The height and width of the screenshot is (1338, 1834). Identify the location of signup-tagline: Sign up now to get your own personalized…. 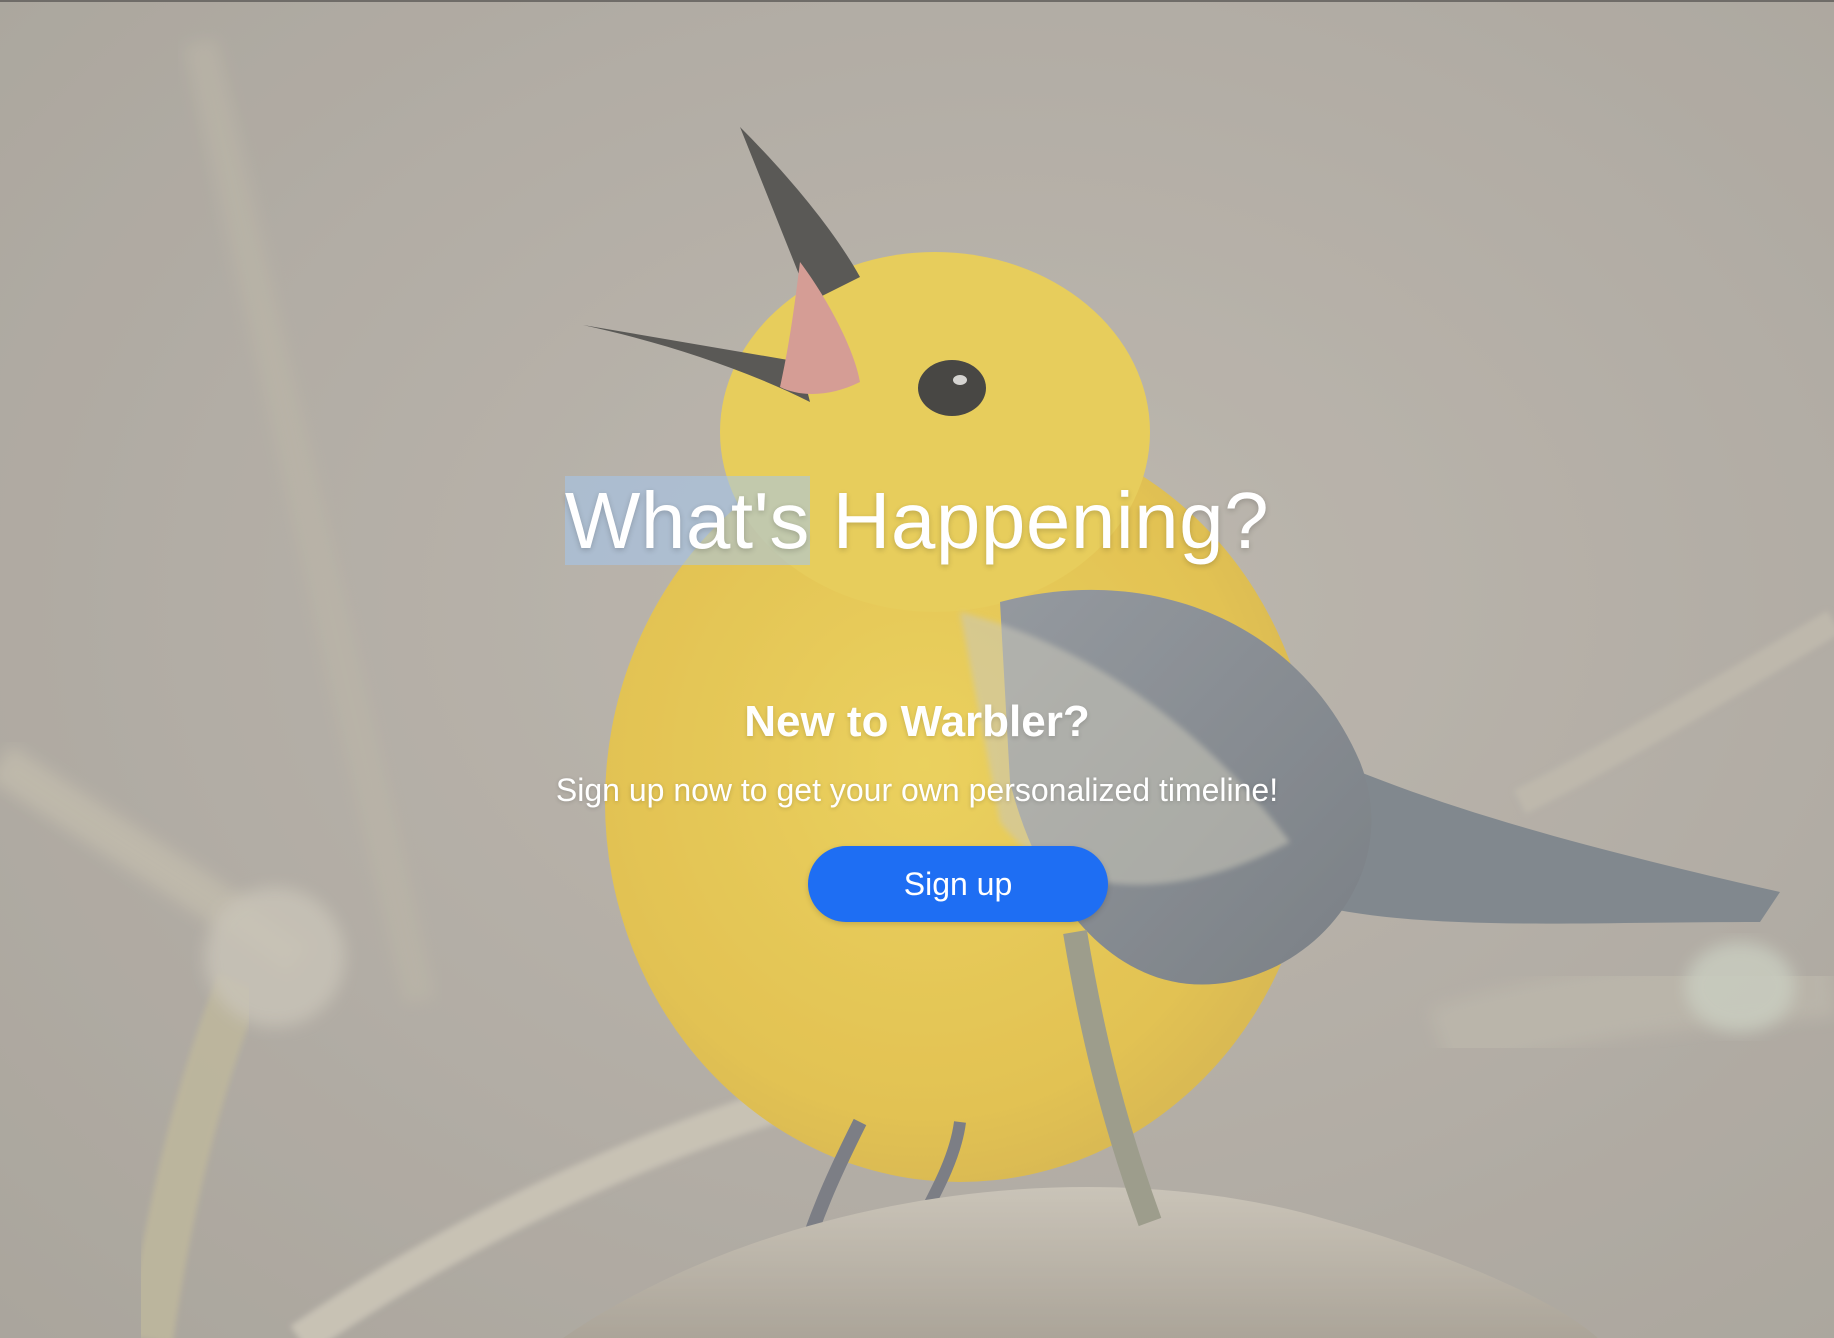
(917, 790).